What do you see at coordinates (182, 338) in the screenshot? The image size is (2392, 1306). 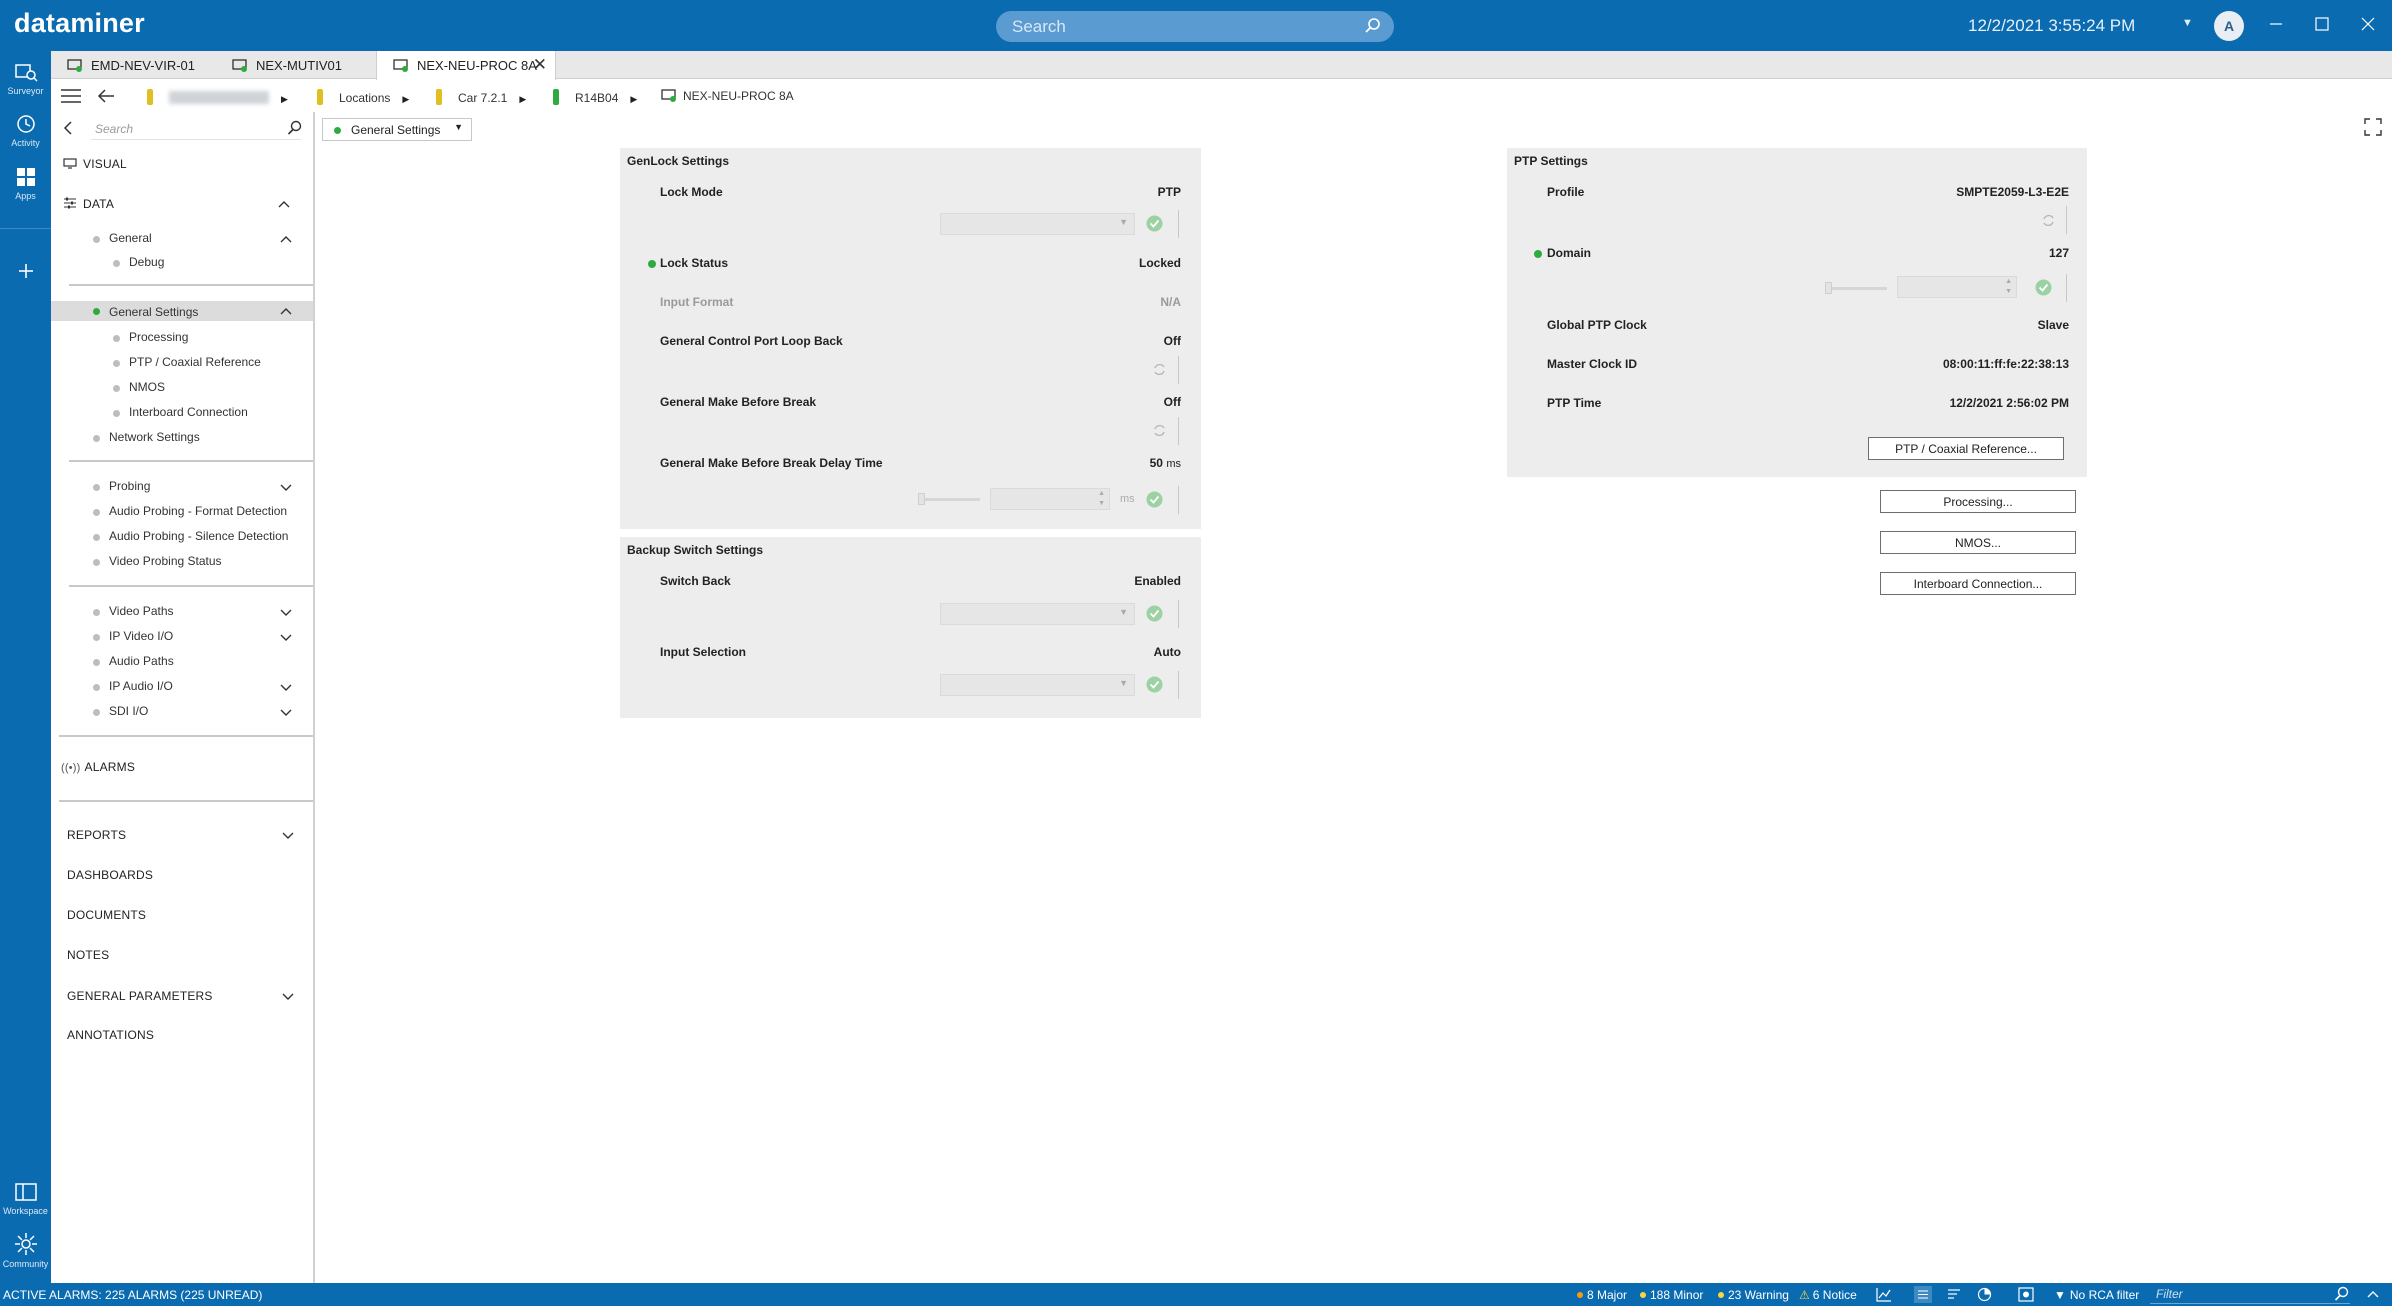 I see `nav-item-processing: Processing` at bounding box center [182, 338].